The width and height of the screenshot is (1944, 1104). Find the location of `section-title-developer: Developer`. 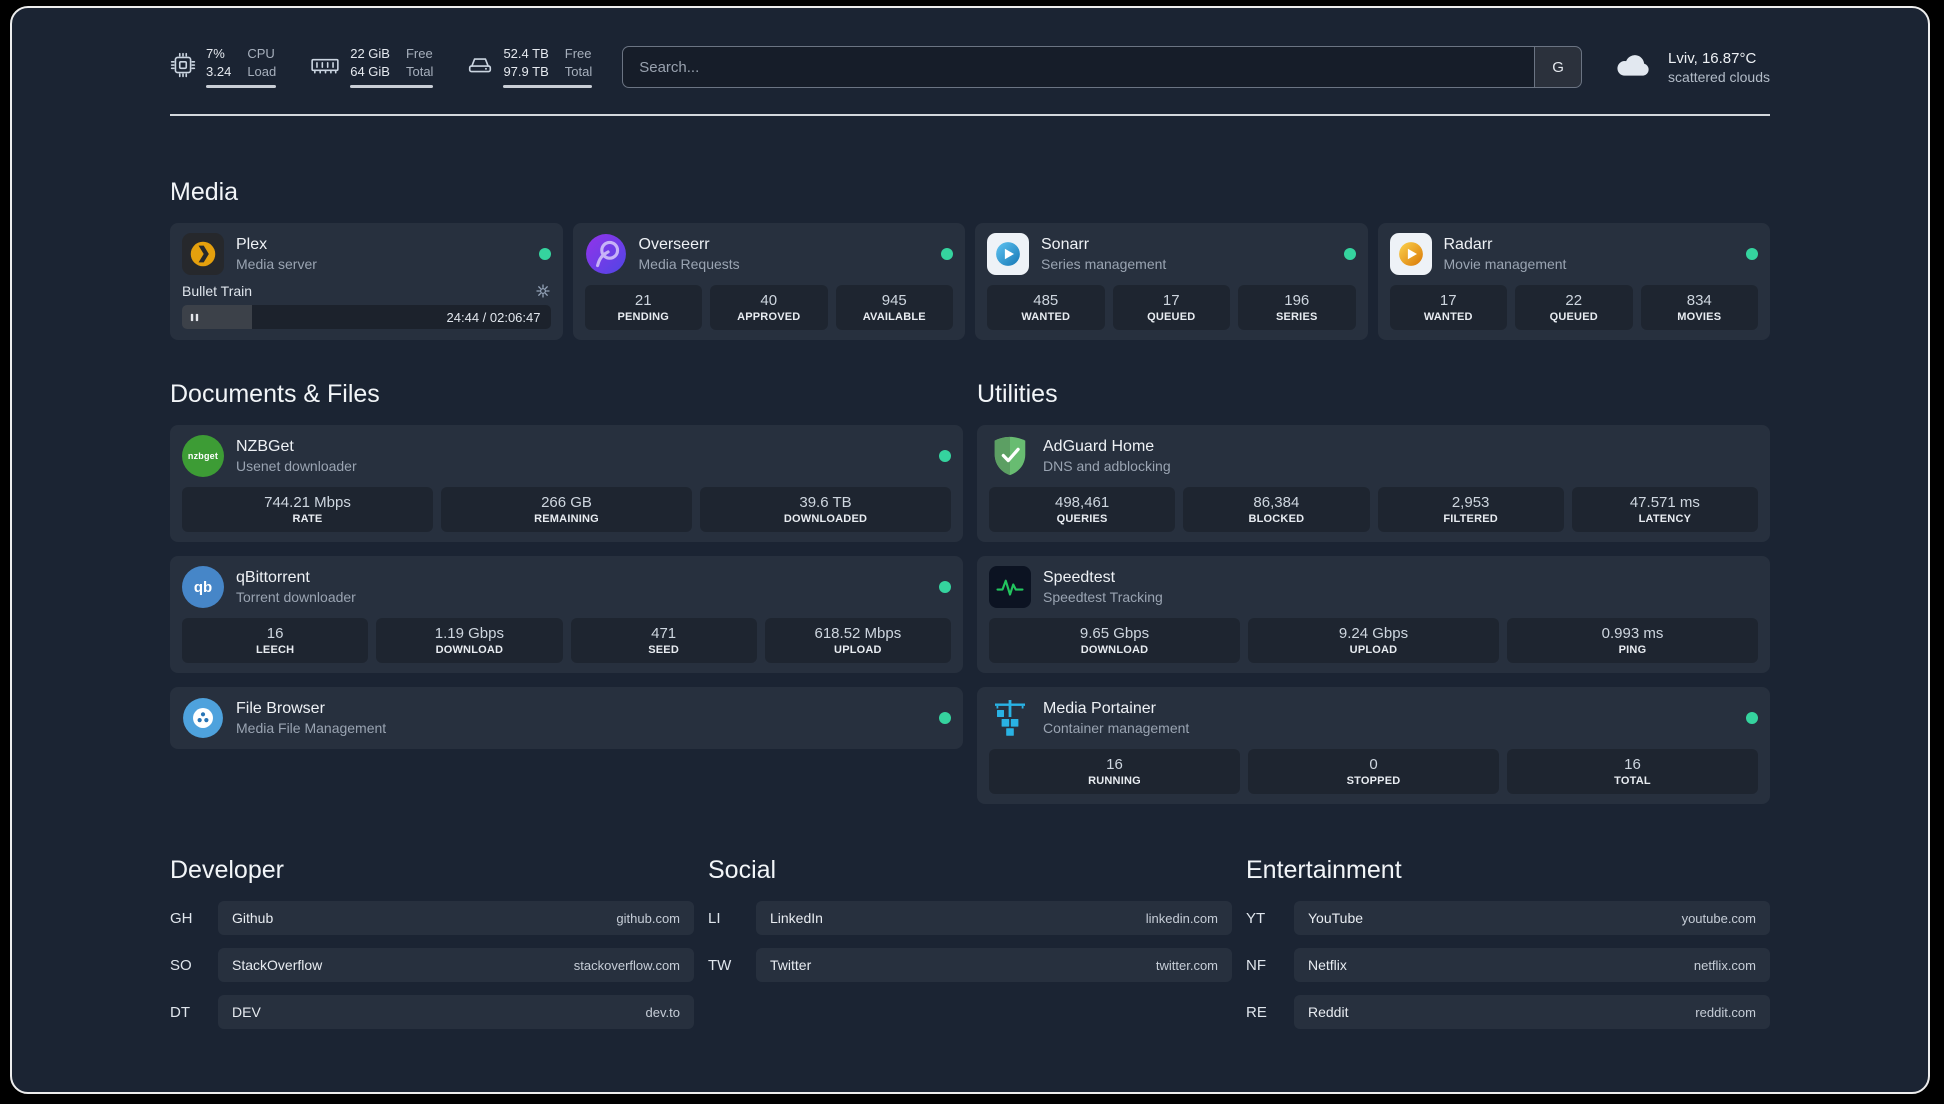

section-title-developer: Developer is located at coordinates (227, 870).